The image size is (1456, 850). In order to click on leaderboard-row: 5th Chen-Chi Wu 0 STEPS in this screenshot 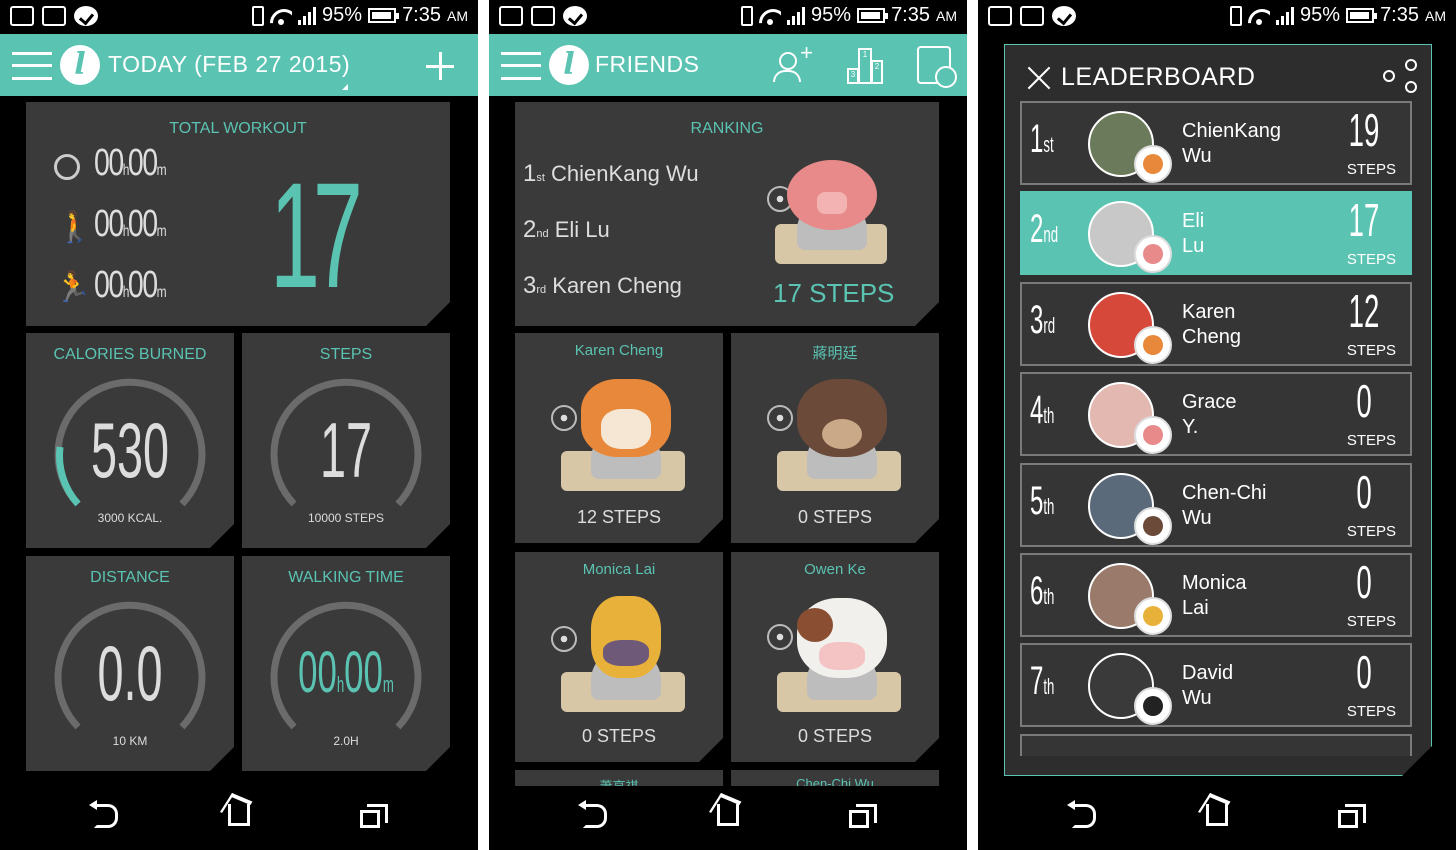, I will do `click(1216, 505)`.